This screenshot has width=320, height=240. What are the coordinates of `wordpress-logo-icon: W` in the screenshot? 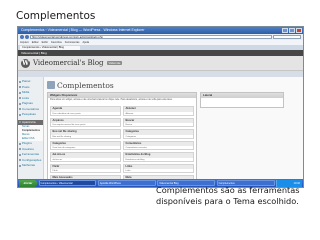 It's located at (25, 63).